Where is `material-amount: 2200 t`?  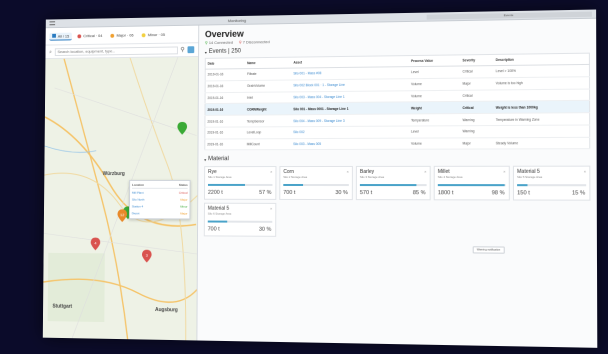 material-amount: 2200 t is located at coordinates (215, 193).